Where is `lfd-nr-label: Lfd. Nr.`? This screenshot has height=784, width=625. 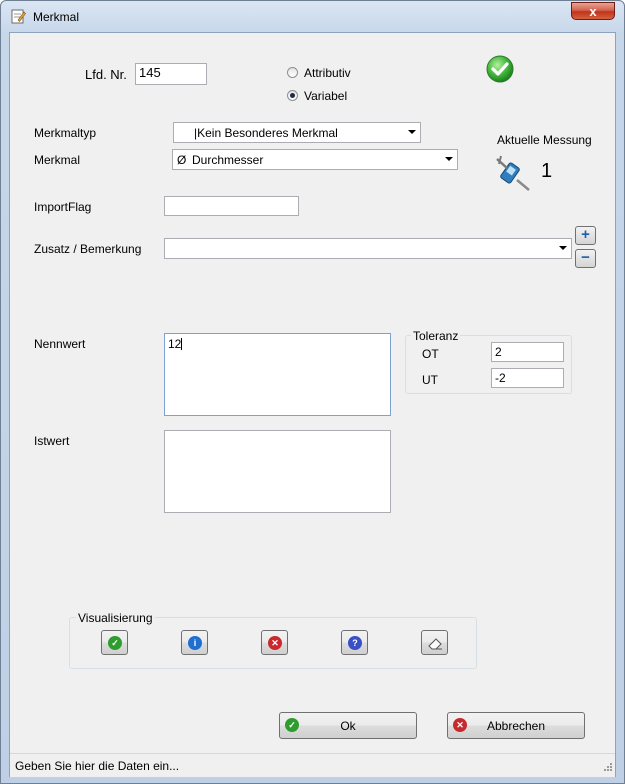 lfd-nr-label: Lfd. Nr. is located at coordinates (106, 74).